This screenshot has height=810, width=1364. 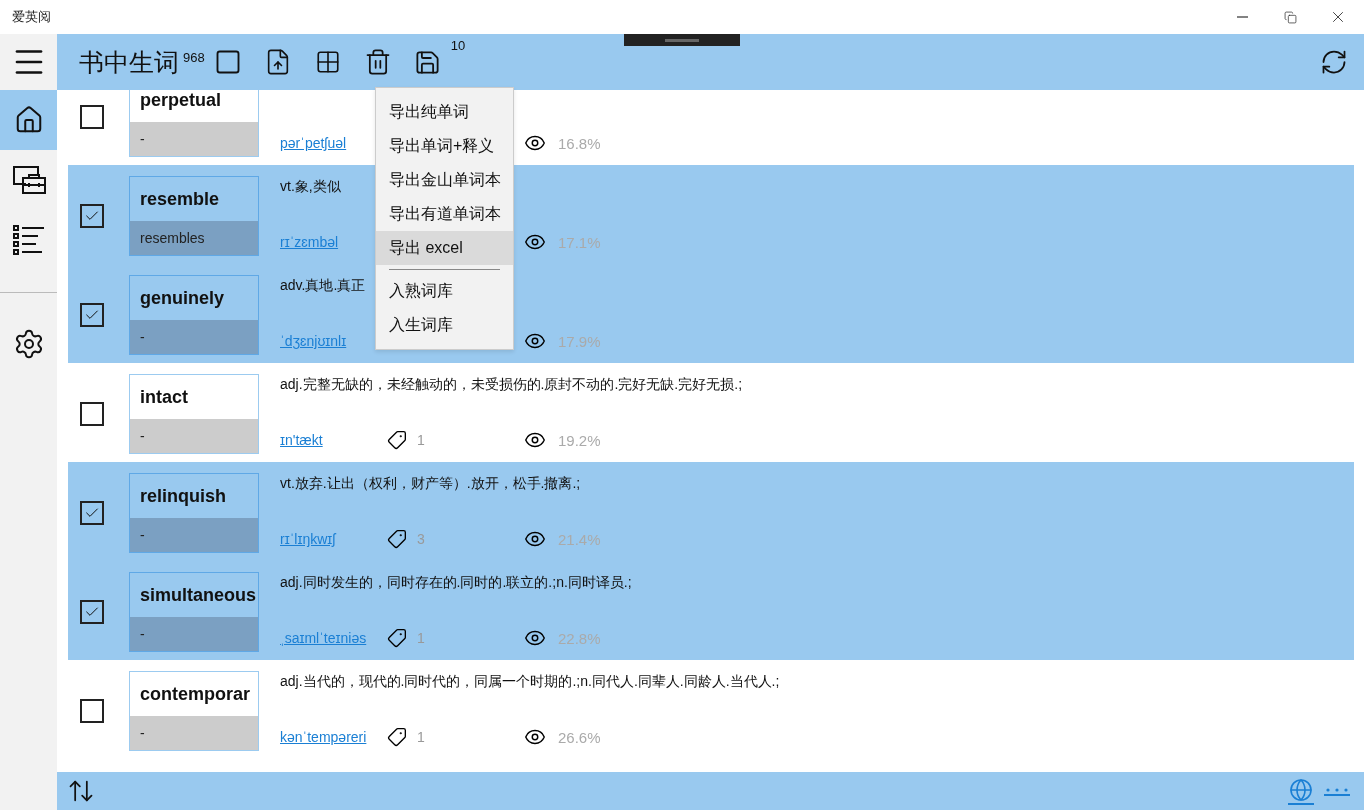 What do you see at coordinates (579, 341) in the screenshot?
I see `seen-percent: 17.9%` at bounding box center [579, 341].